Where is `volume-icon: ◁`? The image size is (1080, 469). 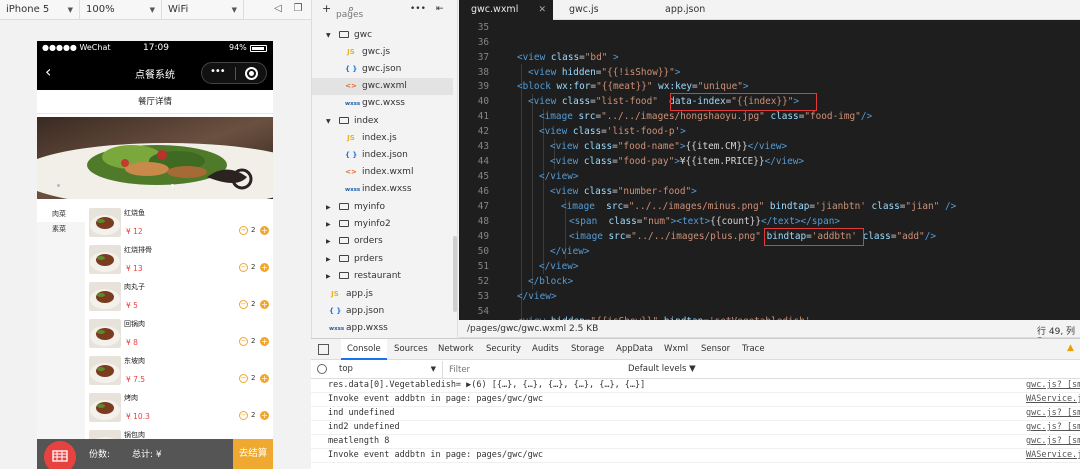
volume-icon: ◁ is located at coordinates (278, 9).